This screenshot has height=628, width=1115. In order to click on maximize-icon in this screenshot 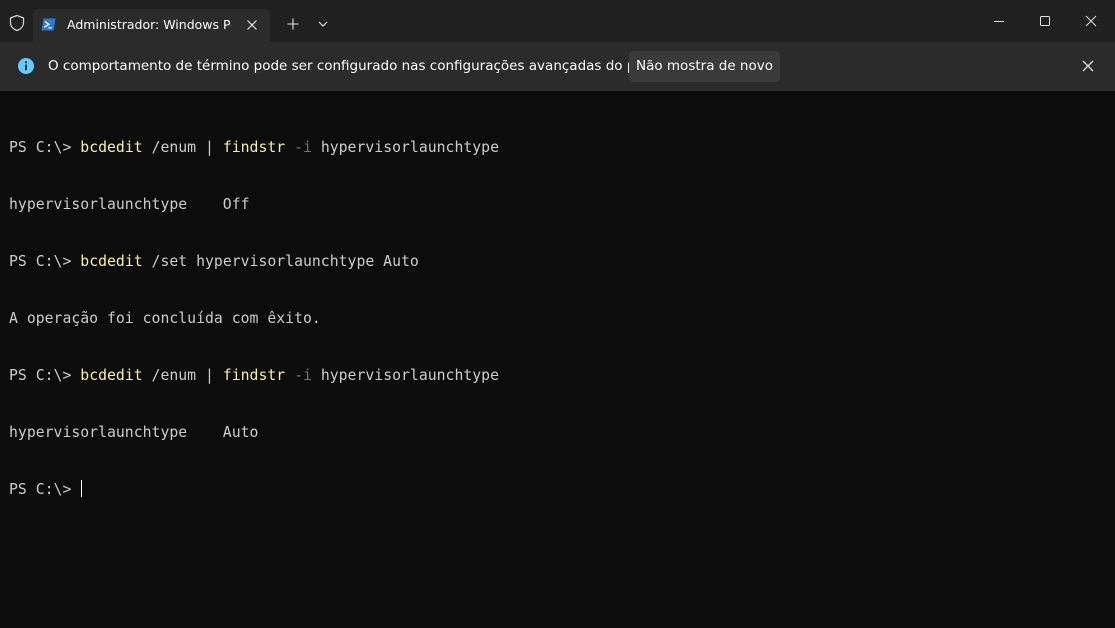, I will do `click(1045, 21)`.